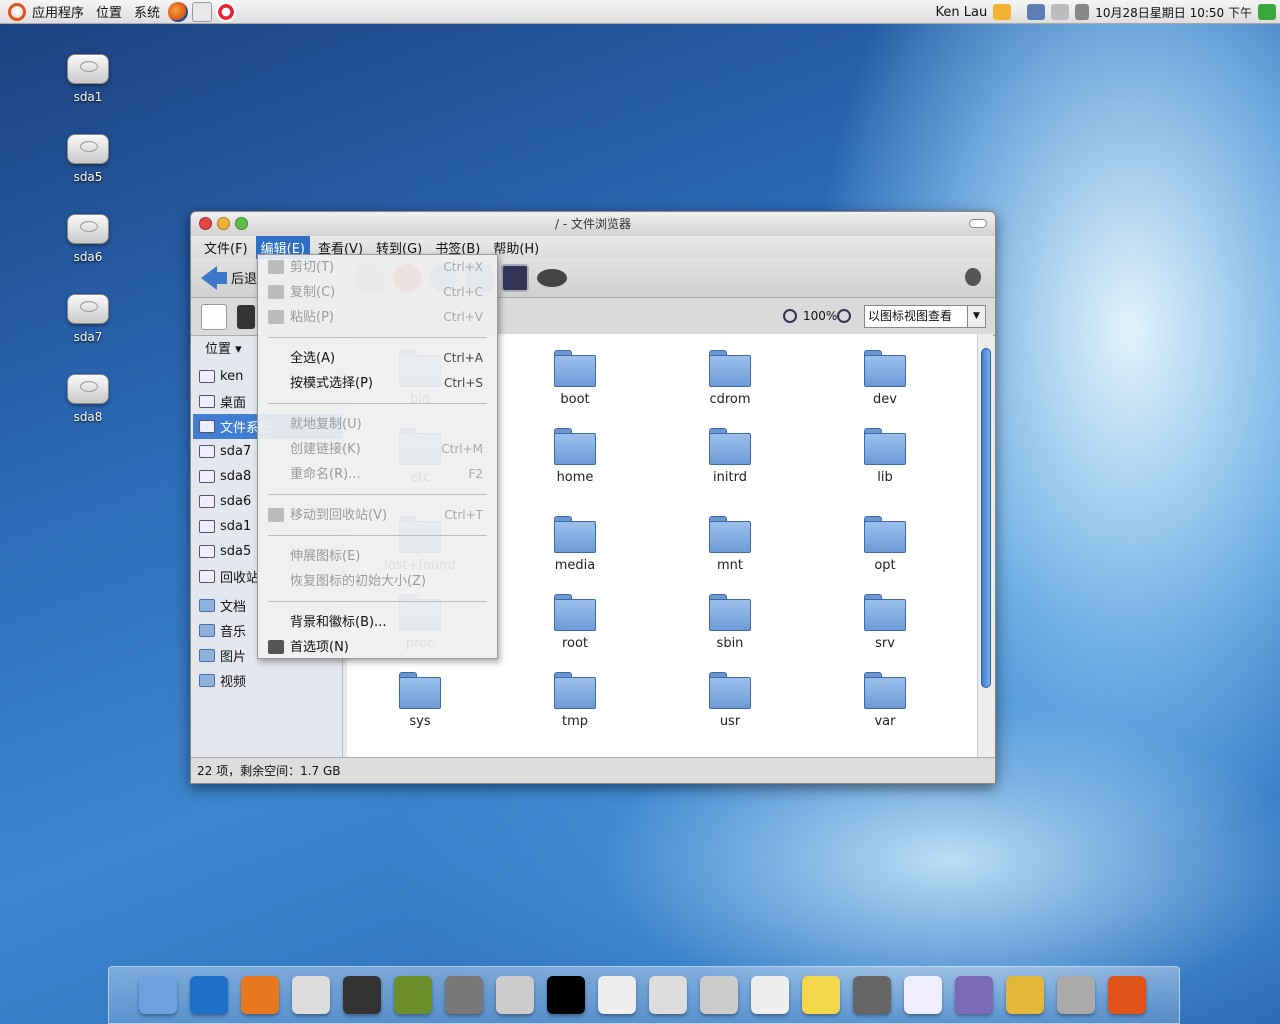 This screenshot has width=1280, height=1024. Describe the element at coordinates (377, 581) in the screenshot. I see `edit-menu-item-10: 恢复图标的初始大小(Z)` at that location.